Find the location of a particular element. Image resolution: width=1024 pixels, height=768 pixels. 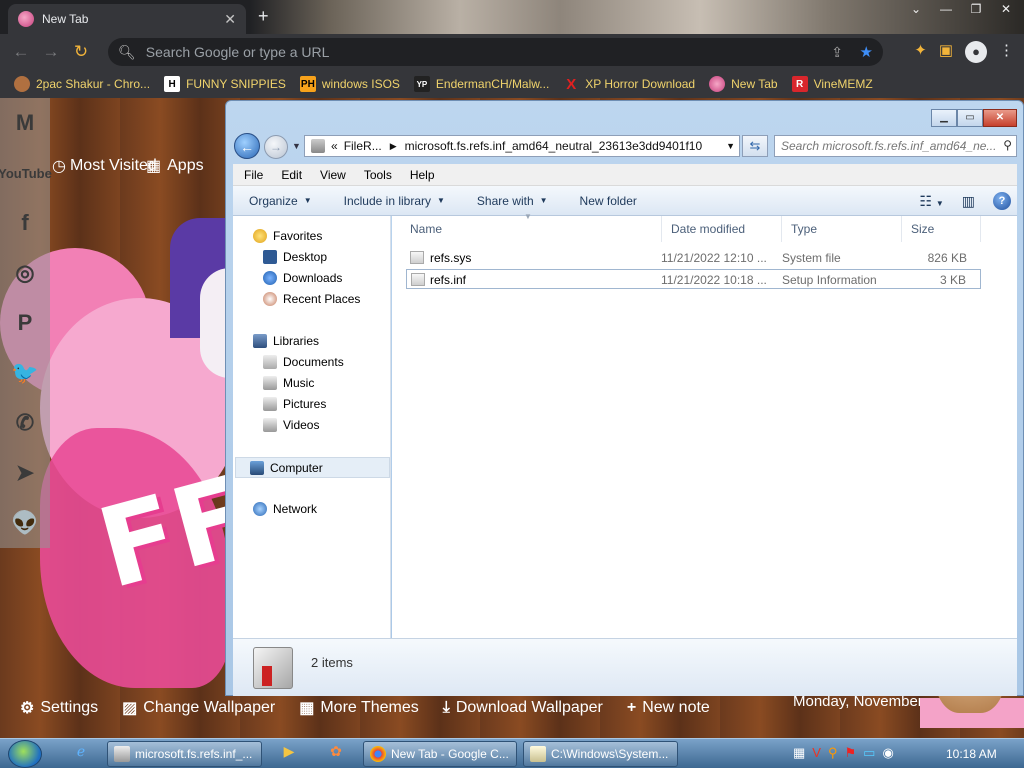

bookmark-vinememz: R VineMEMZ is located at coordinates (832, 84).